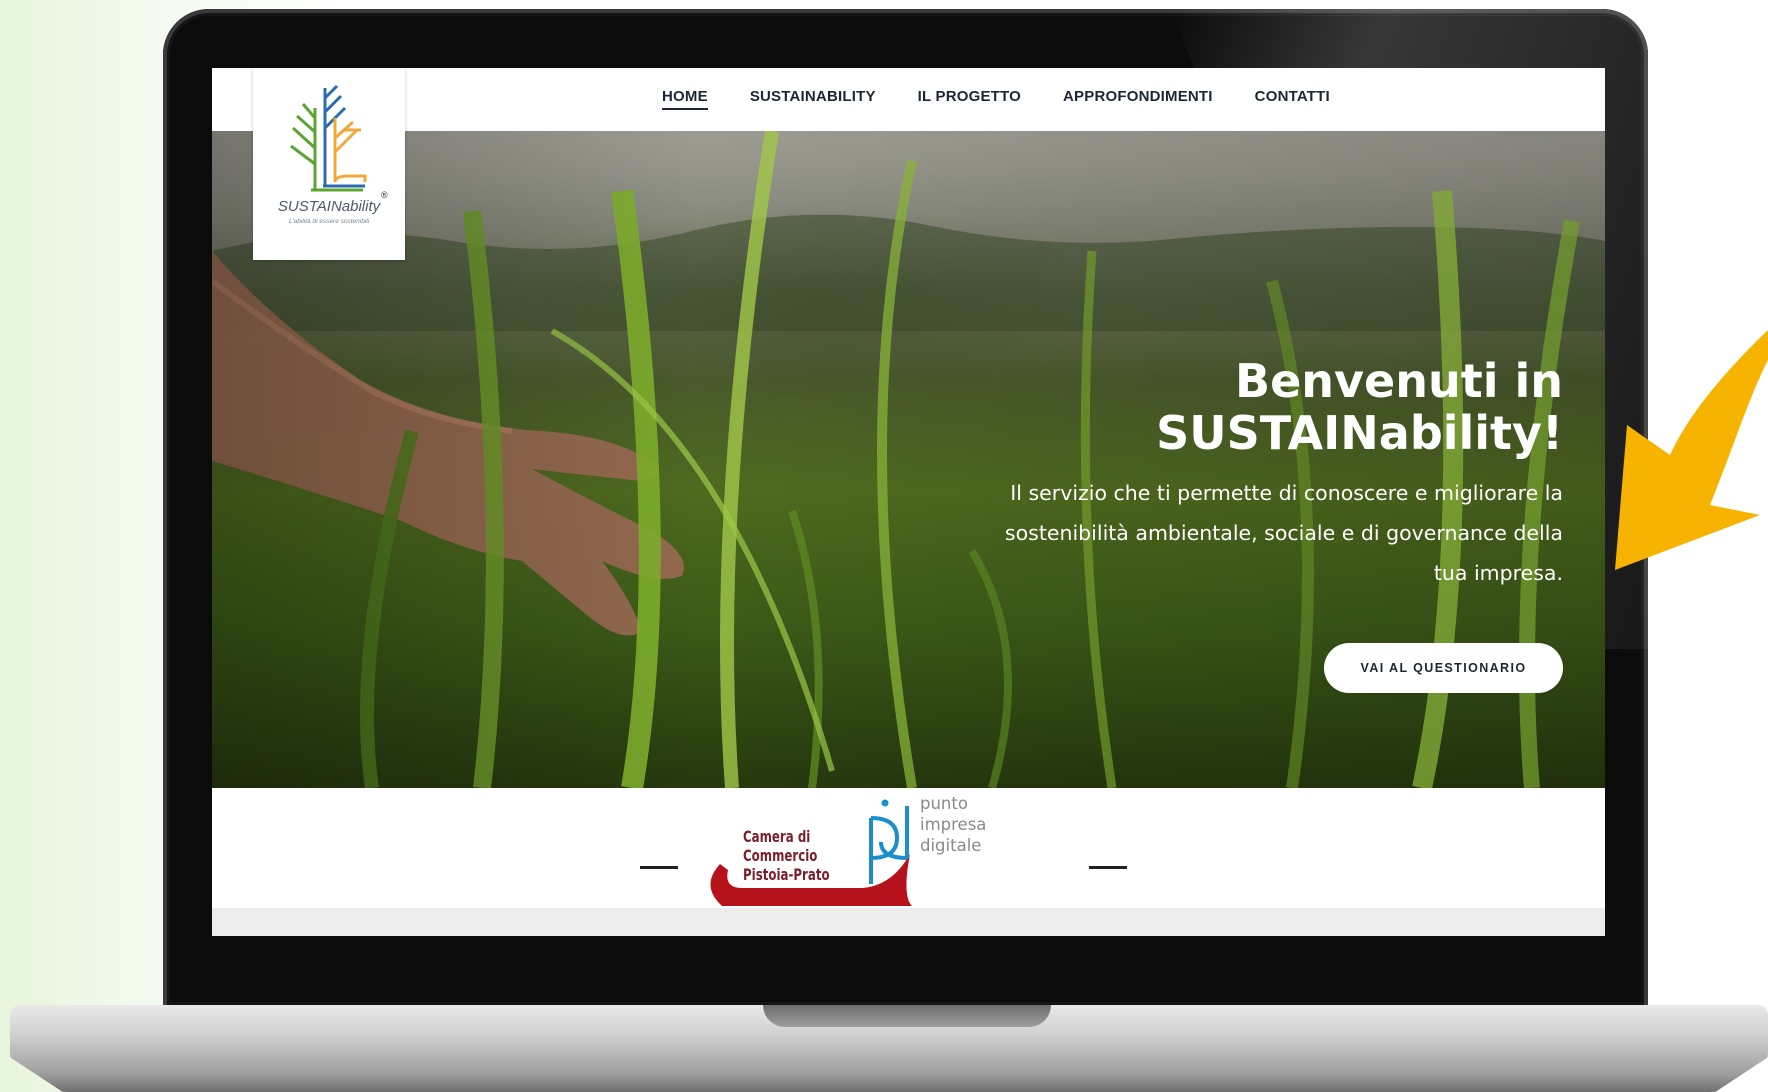 This screenshot has width=1768, height=1092. What do you see at coordinates (813, 99) in the screenshot?
I see `nav-sustainability: SUSTAINABILITY` at bounding box center [813, 99].